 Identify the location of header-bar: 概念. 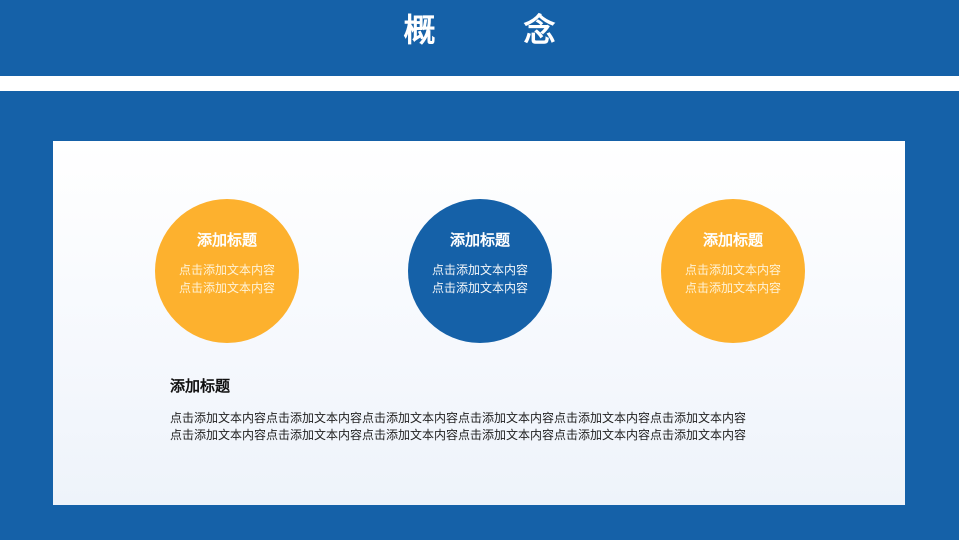
(479, 38).